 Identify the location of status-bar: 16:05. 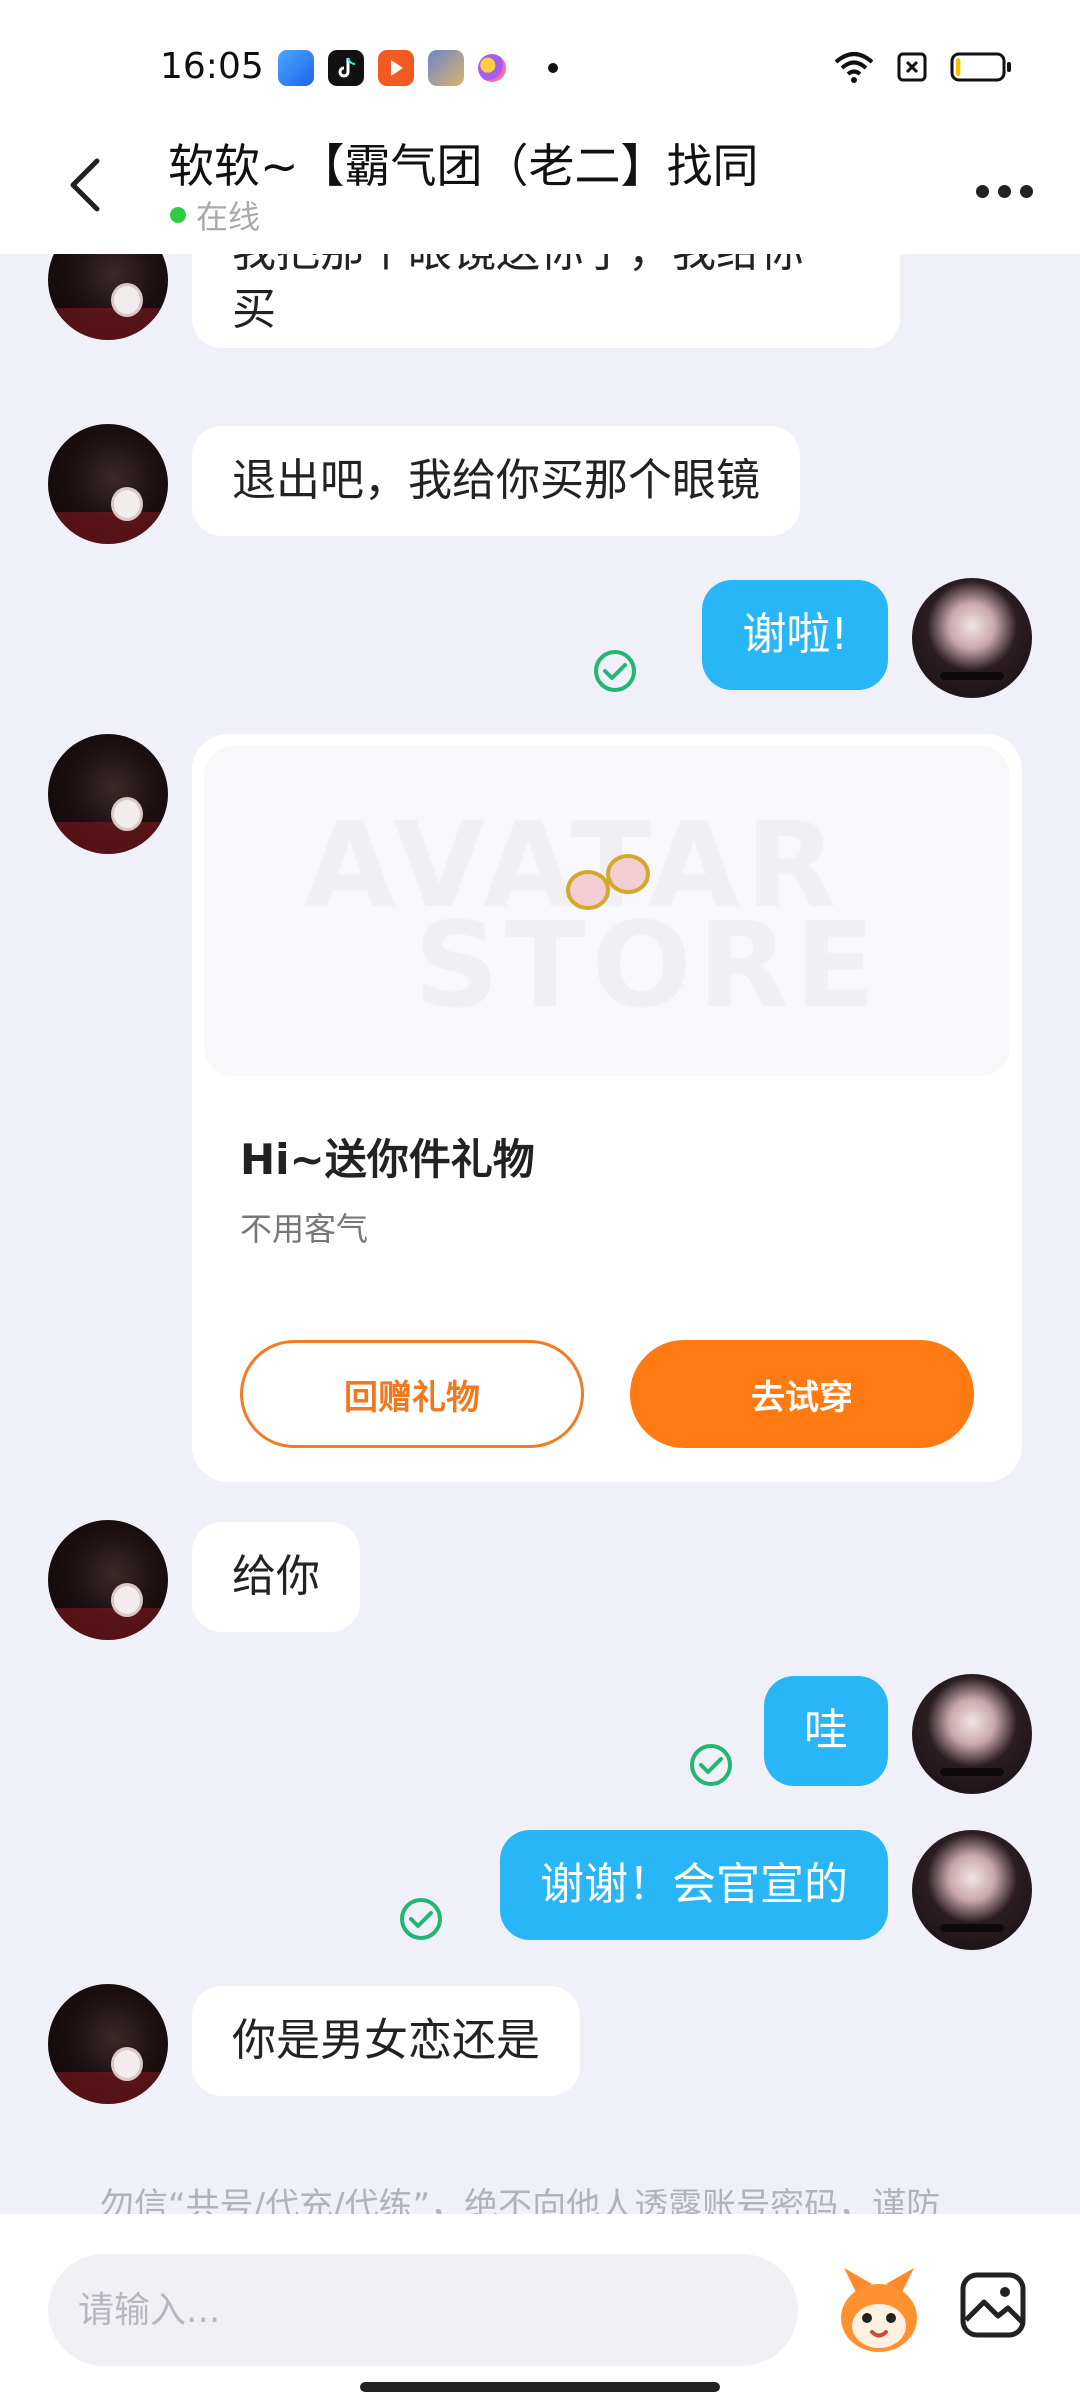
(540, 65).